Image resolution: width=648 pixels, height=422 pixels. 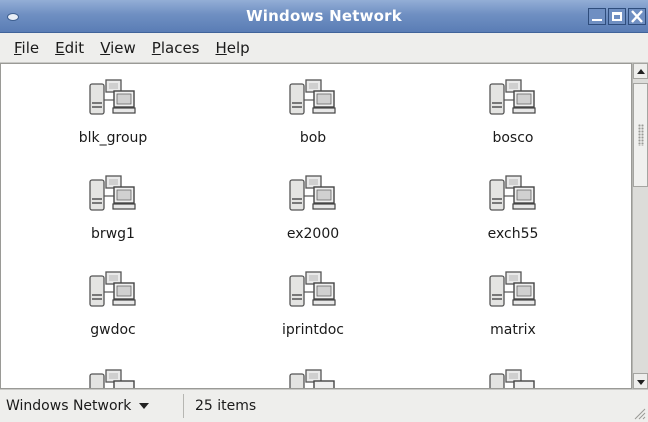 I want to click on workgroup-label: gwdoc, so click(x=113, y=330).